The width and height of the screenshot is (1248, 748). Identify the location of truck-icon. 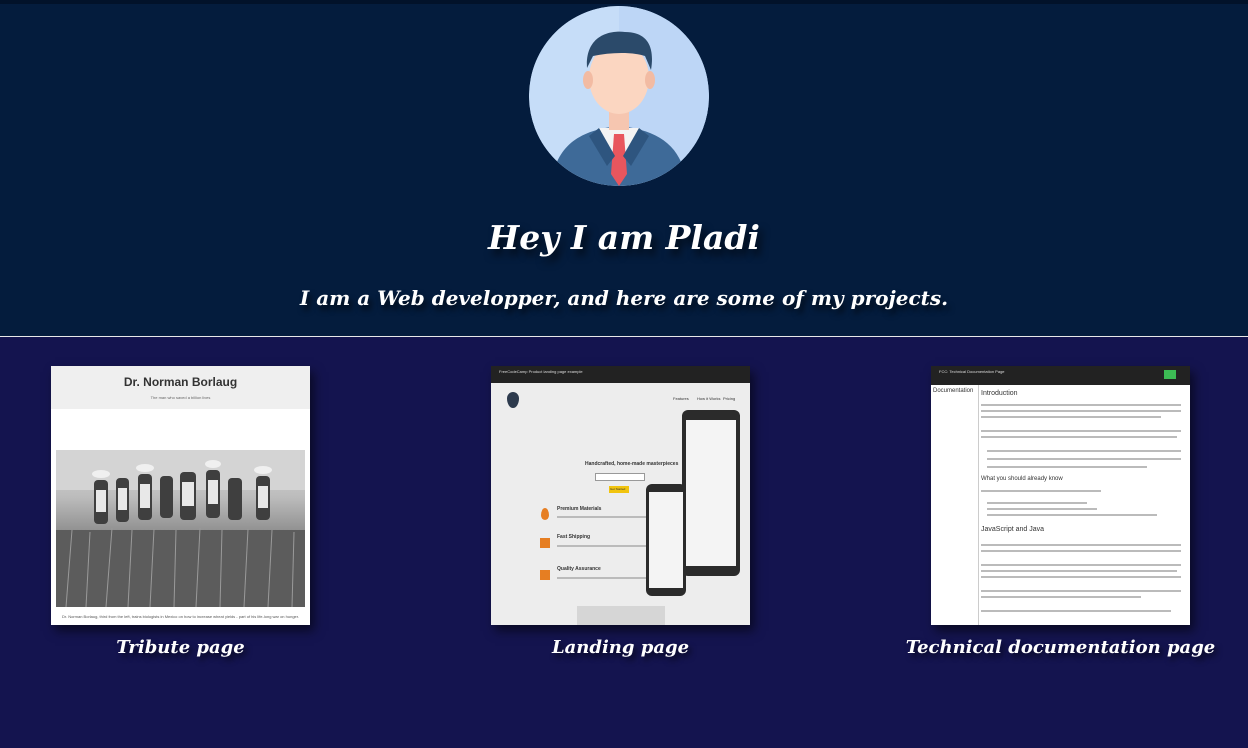
(545, 543).